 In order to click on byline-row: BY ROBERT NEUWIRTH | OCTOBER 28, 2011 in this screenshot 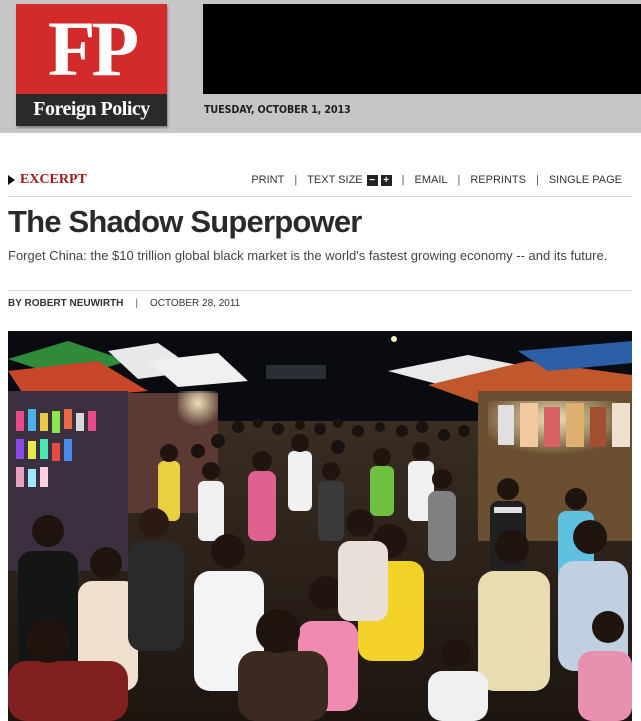, I will do `click(124, 303)`.